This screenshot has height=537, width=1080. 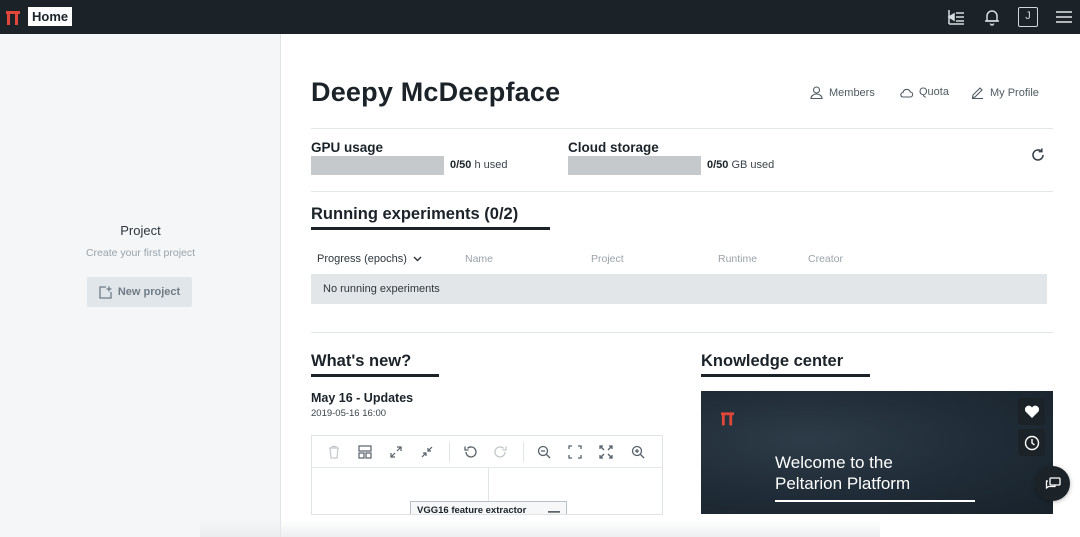 What do you see at coordinates (479, 165) in the screenshot?
I see `gpu-usage-text: 0/50 h used` at bounding box center [479, 165].